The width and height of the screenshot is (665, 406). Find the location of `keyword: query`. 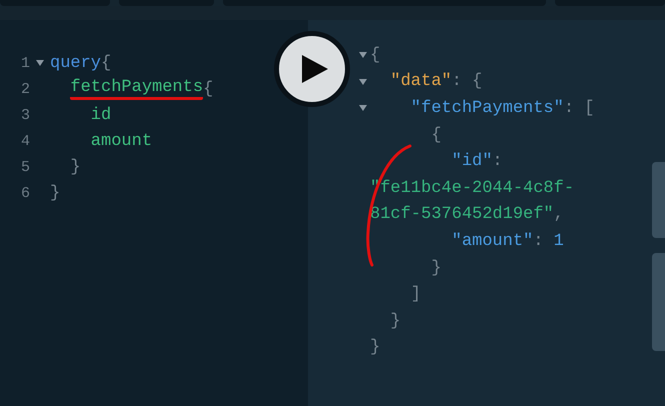

keyword: query is located at coordinates (76, 63).